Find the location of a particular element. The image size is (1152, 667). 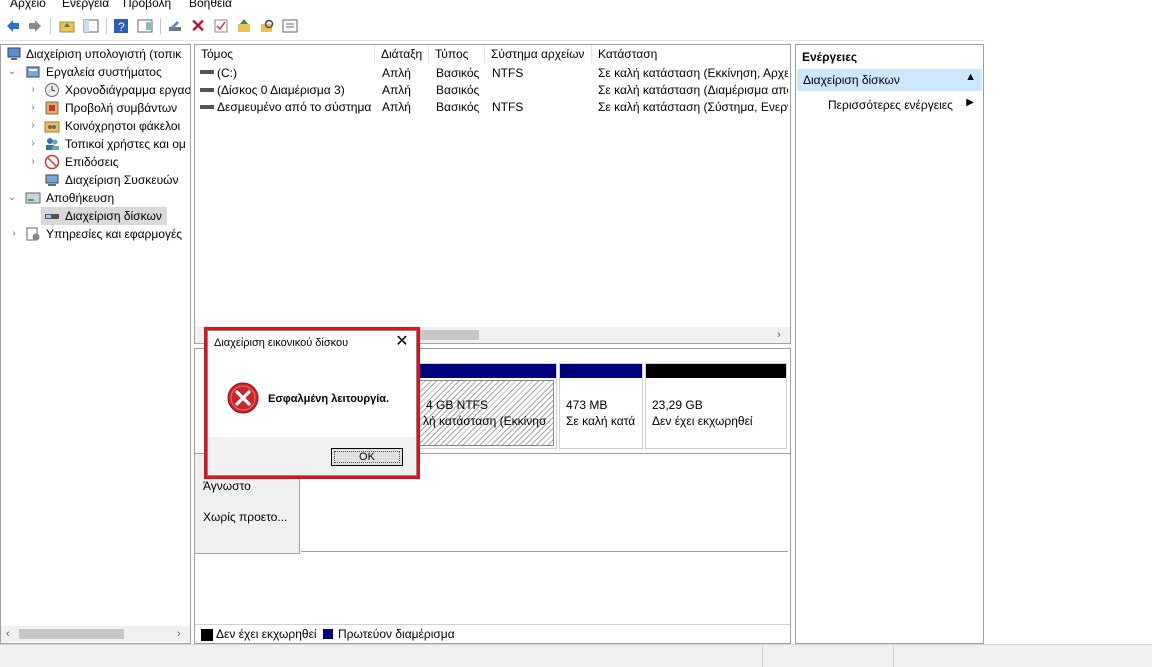

show-hide-tree-icon is located at coordinates (91, 26).